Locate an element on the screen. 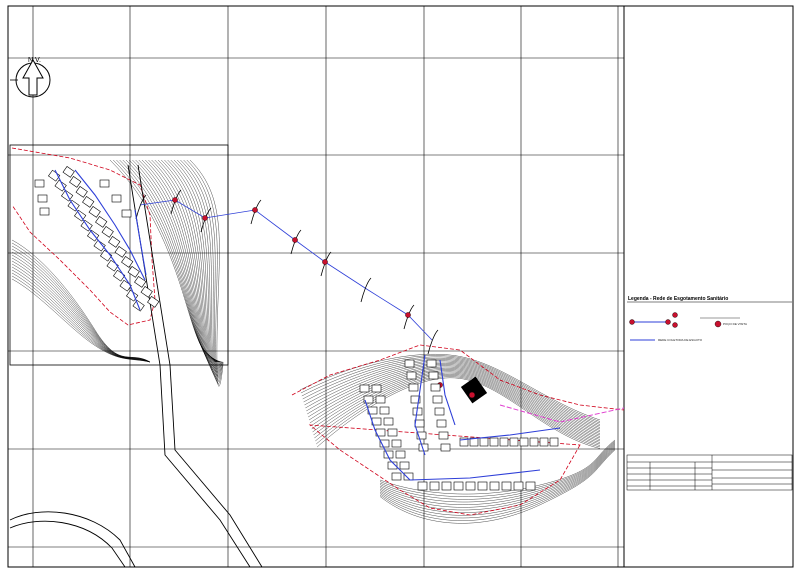 The height and width of the screenshot is (571, 801). trunk-line-markers is located at coordinates (287, 272).